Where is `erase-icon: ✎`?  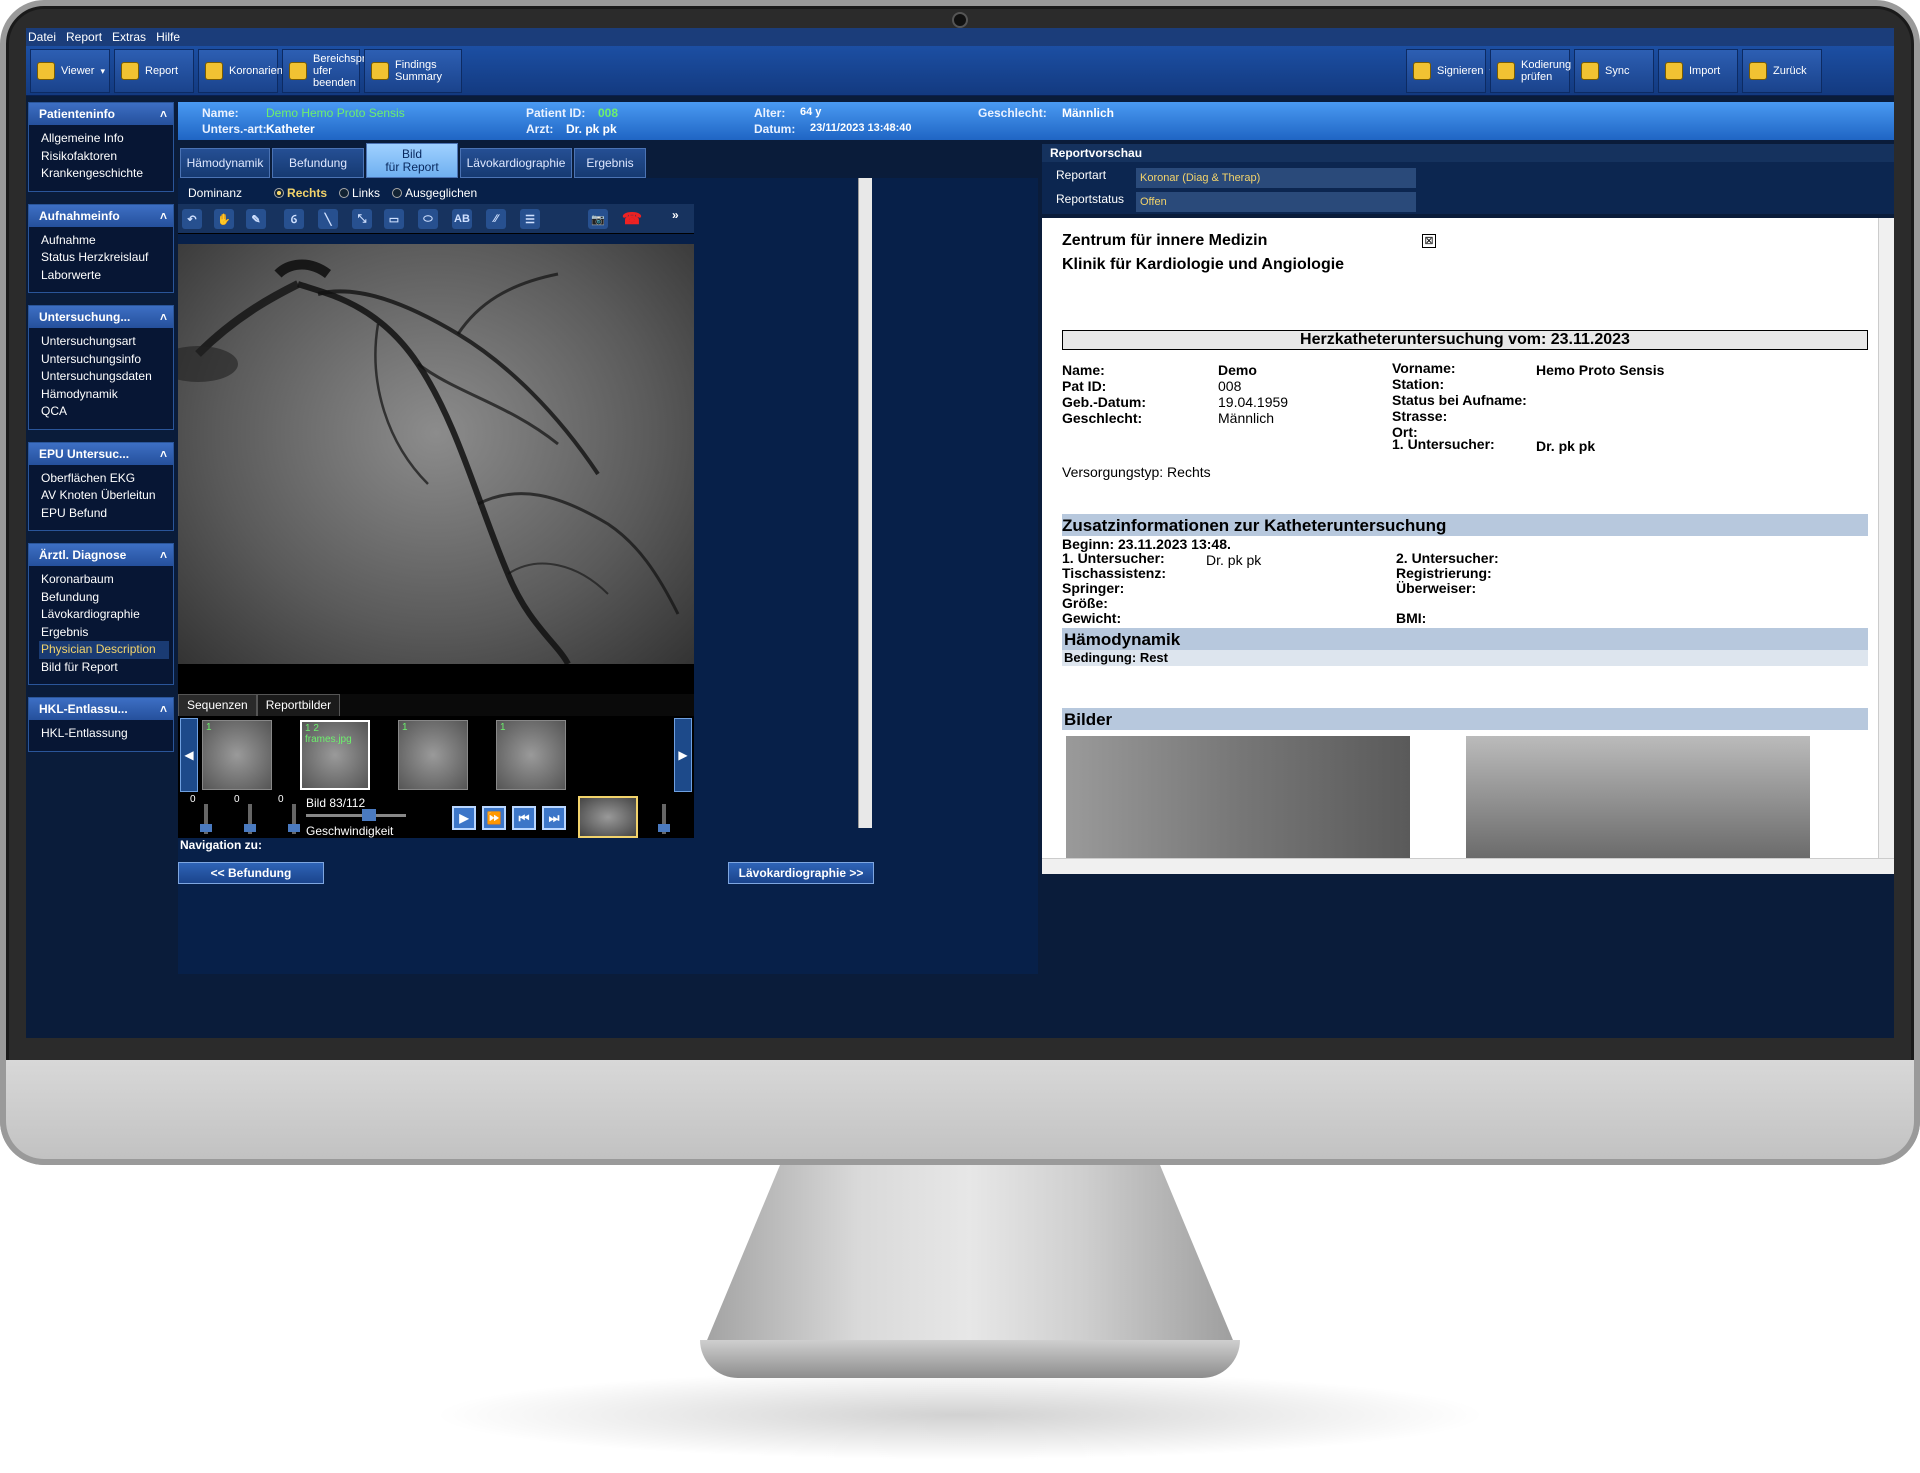
erase-icon: ✎ is located at coordinates (256, 219).